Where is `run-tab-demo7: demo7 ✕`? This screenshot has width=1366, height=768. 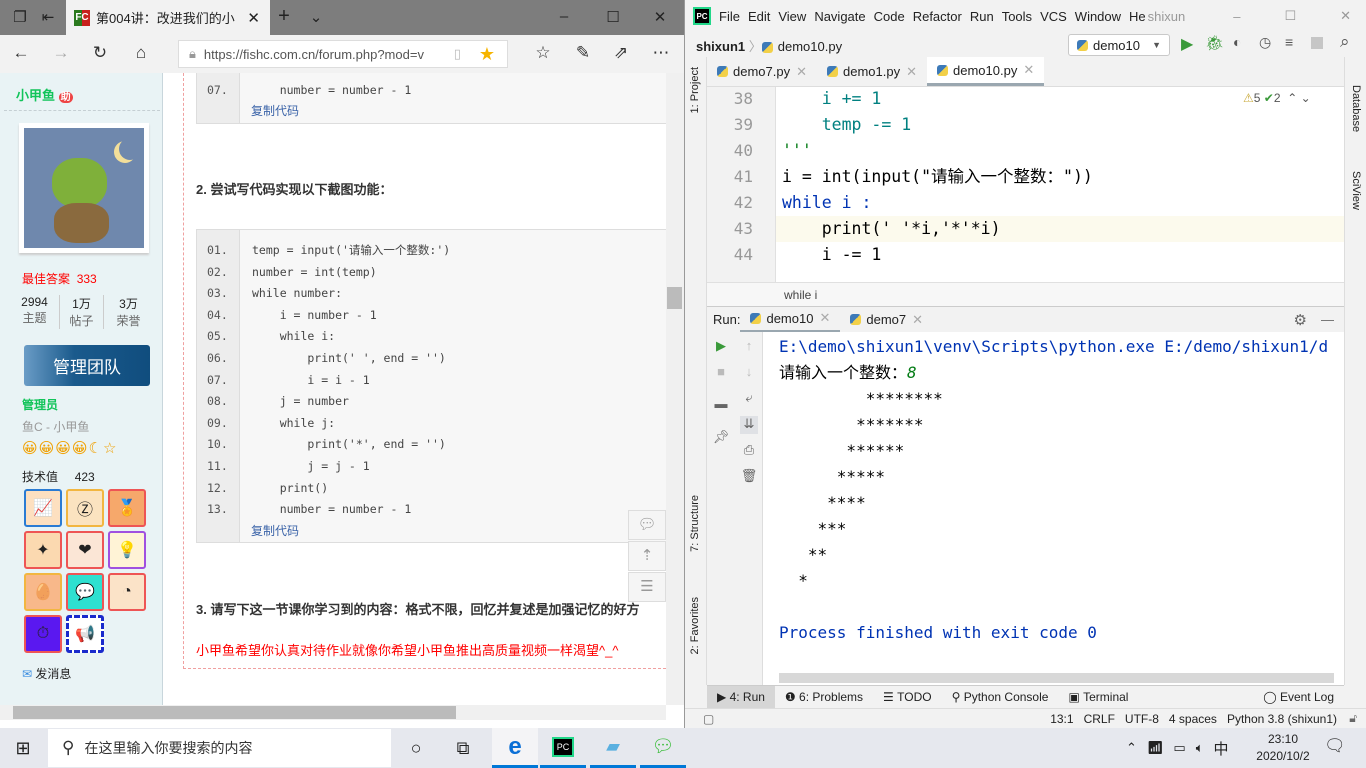 run-tab-demo7: demo7 ✕ is located at coordinates (886, 320).